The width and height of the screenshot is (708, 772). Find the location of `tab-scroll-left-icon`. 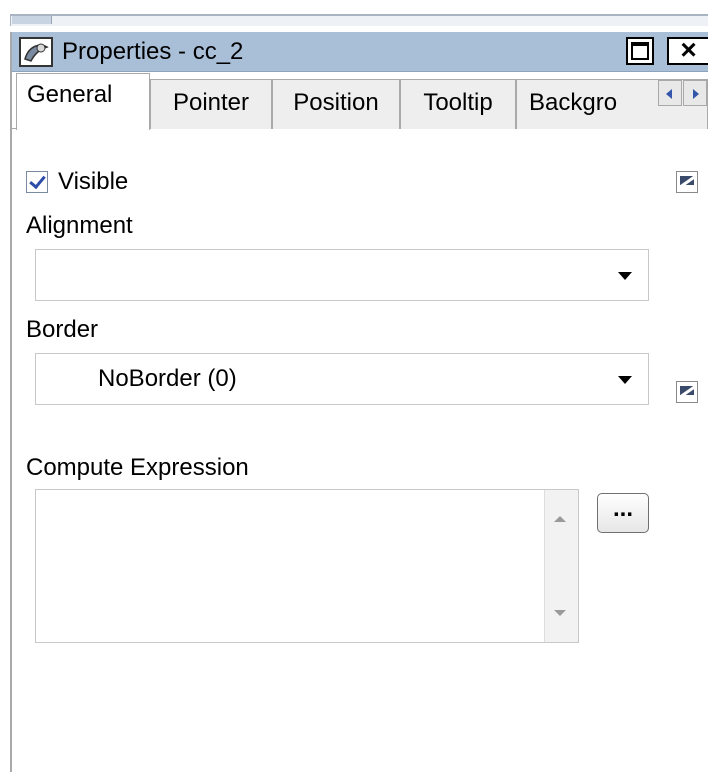

tab-scroll-left-icon is located at coordinates (670, 93).